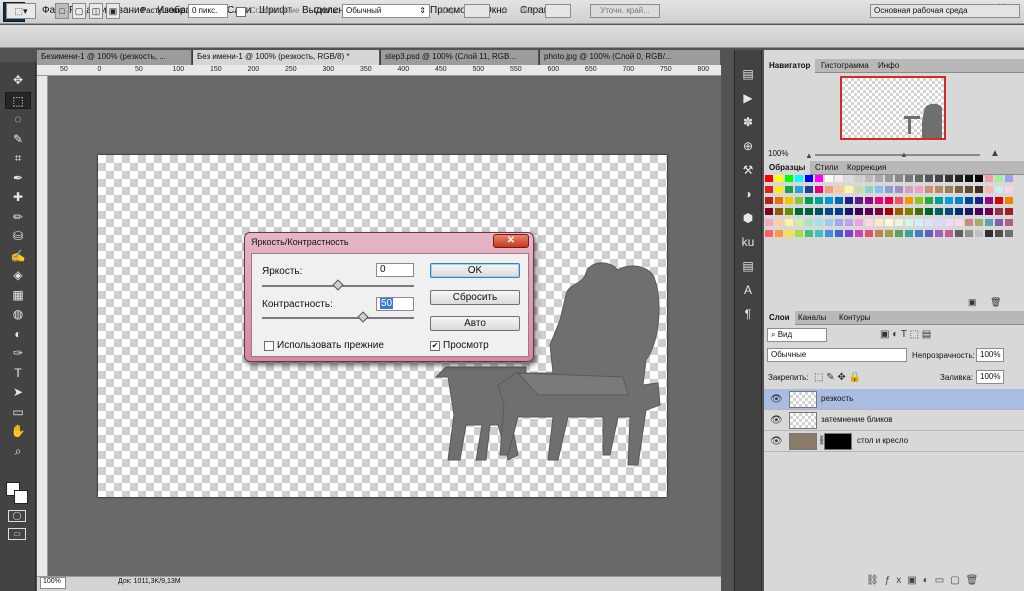 The width and height of the screenshot is (1024, 591). What do you see at coordinates (945, 11) in the screenshot?
I see `workspace-select: Основная рабочая среда` at bounding box center [945, 11].